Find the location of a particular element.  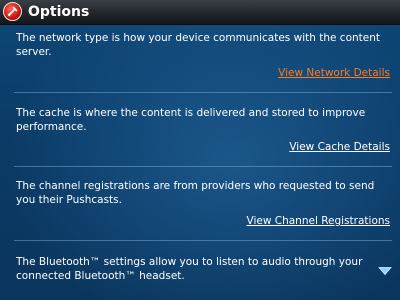

view-channel-registrations-link: View Channel Registrations is located at coordinates (319, 221).